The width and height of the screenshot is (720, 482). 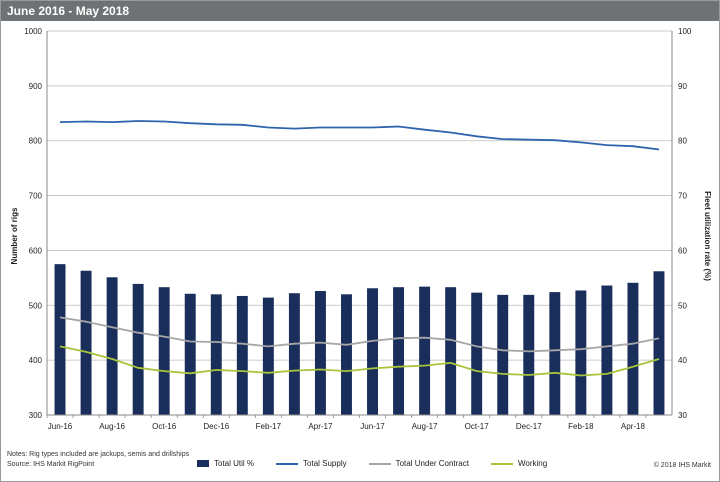 What do you see at coordinates (425, 426) in the screenshot?
I see `x-tick-label: Aug-17` at bounding box center [425, 426].